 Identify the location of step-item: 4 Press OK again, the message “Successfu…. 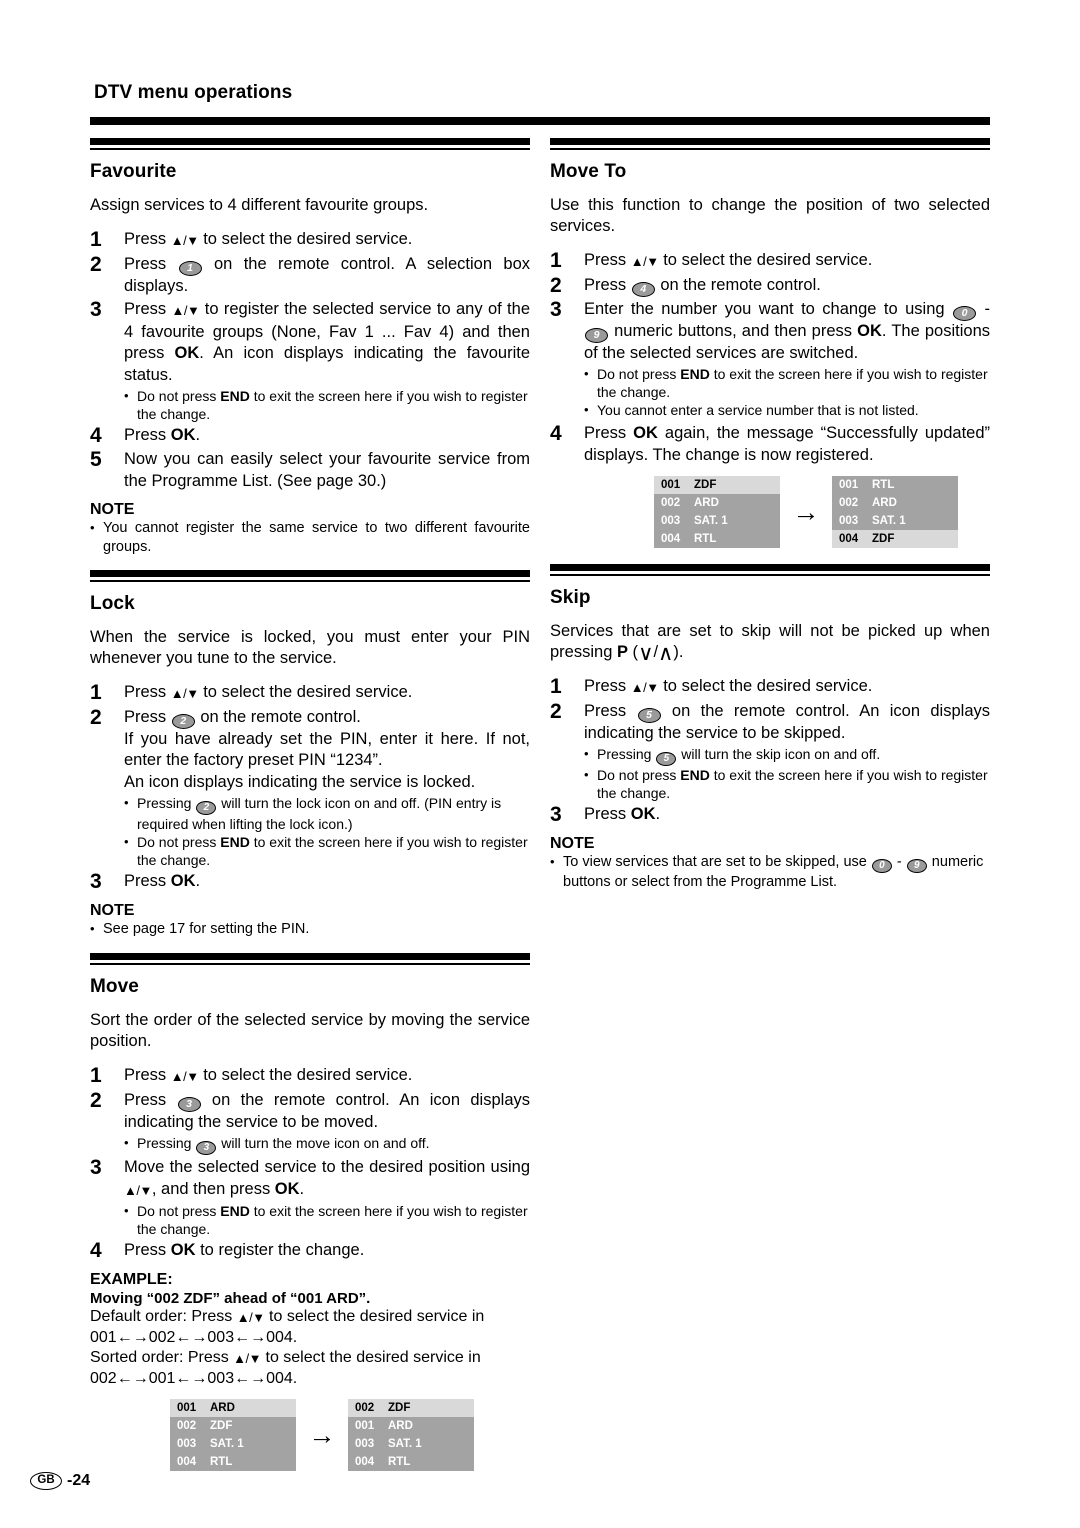
(770, 444).